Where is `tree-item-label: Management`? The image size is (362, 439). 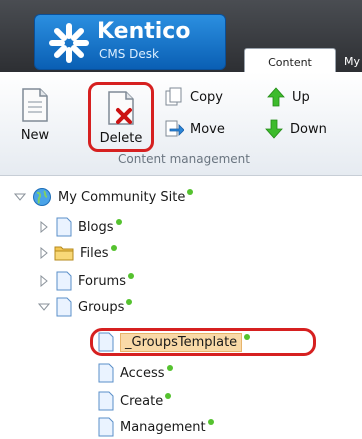
tree-item-label: Management is located at coordinates (163, 427).